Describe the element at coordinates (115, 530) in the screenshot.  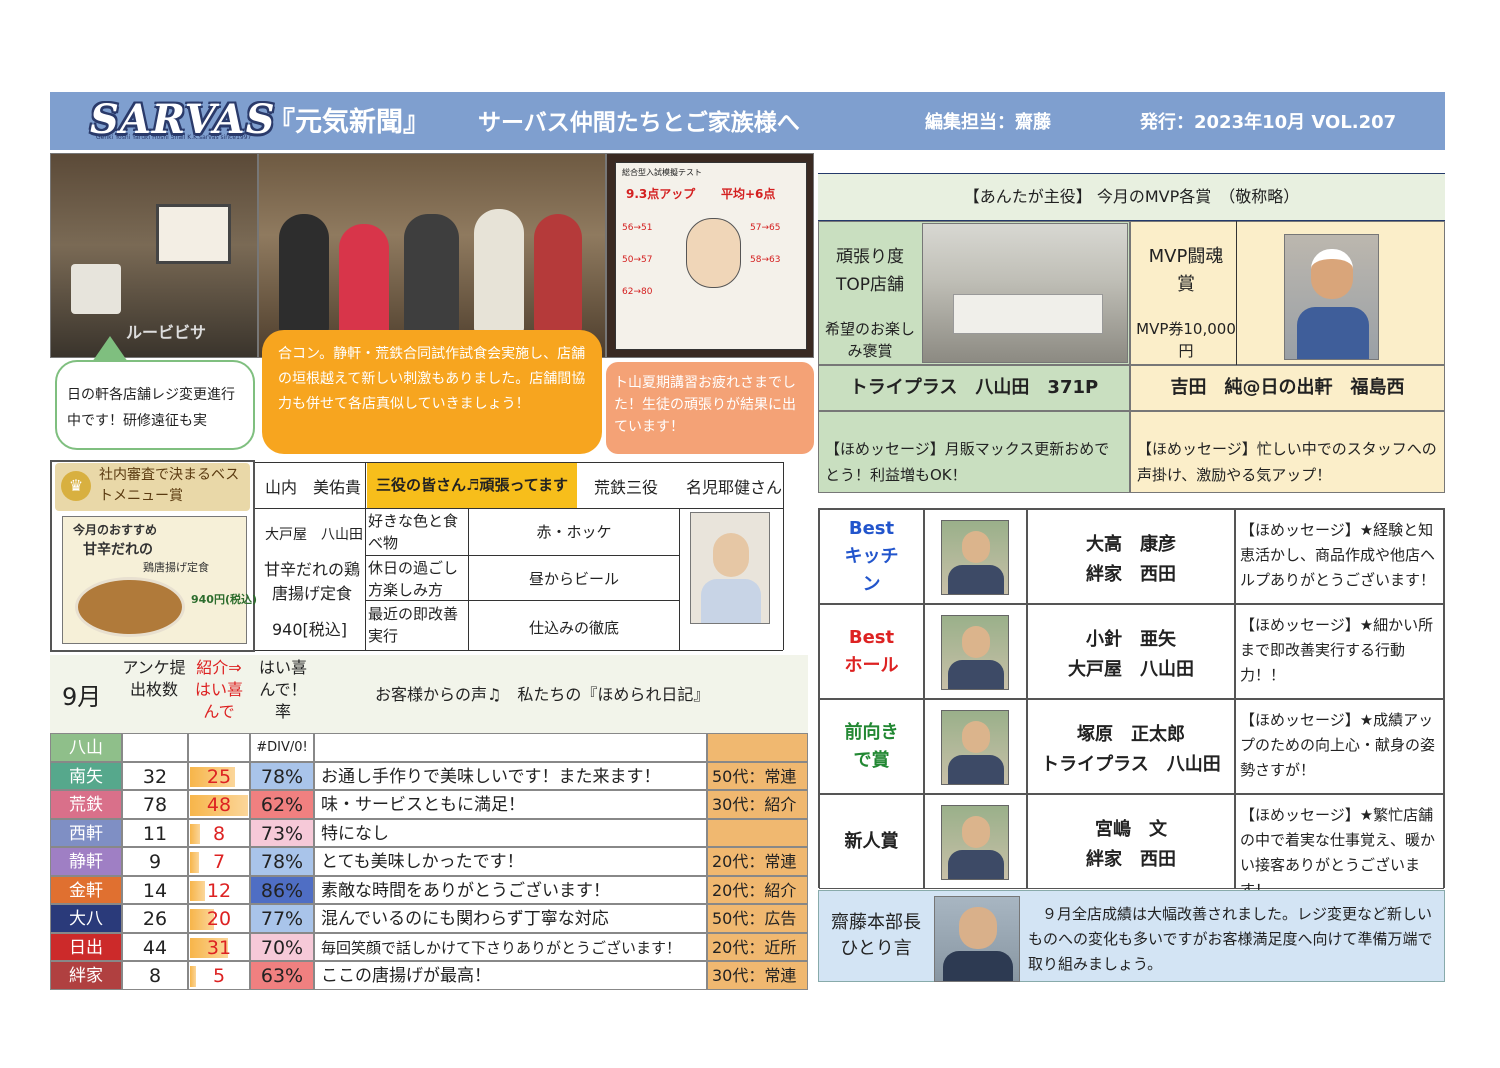
I see `poster-line: 今月のおすすめ` at that location.